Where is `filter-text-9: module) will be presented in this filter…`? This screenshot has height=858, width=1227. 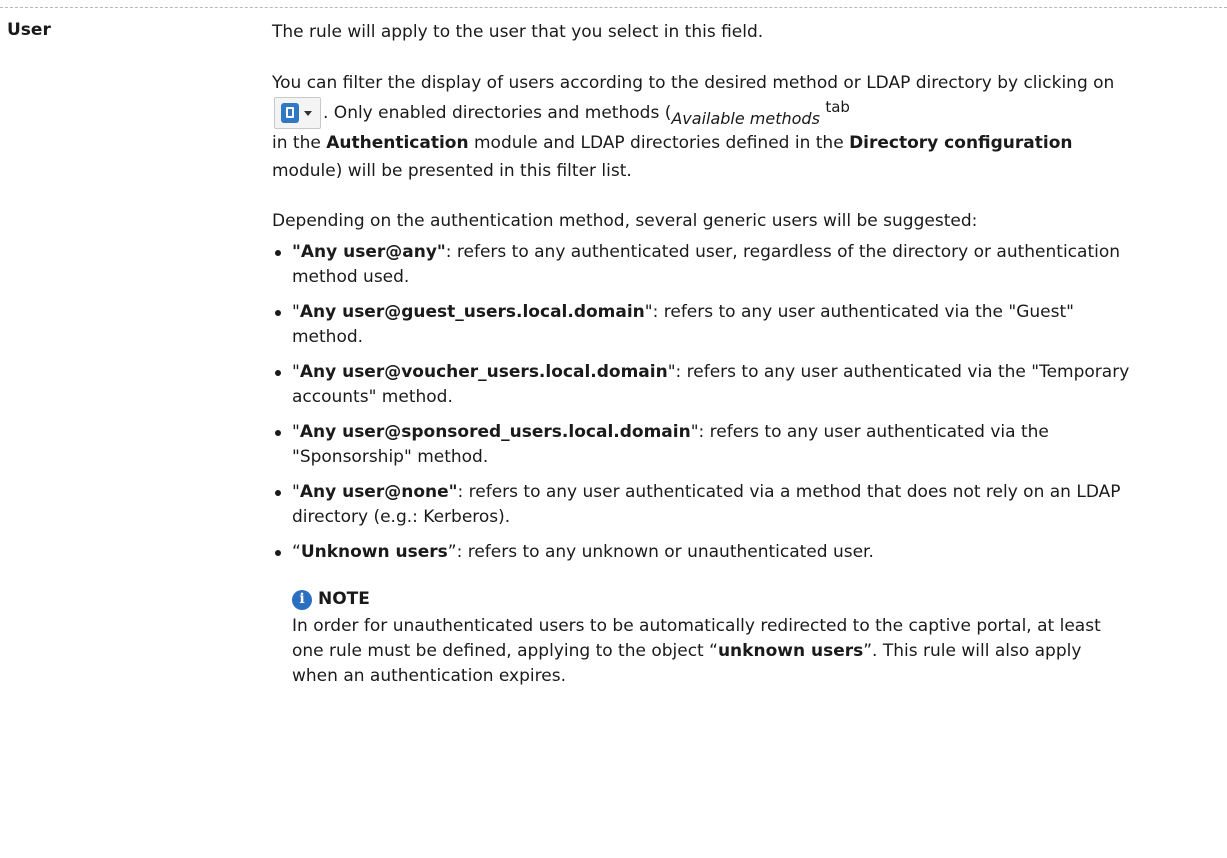
filter-text-9: module) will be presented in this filter… is located at coordinates (452, 171).